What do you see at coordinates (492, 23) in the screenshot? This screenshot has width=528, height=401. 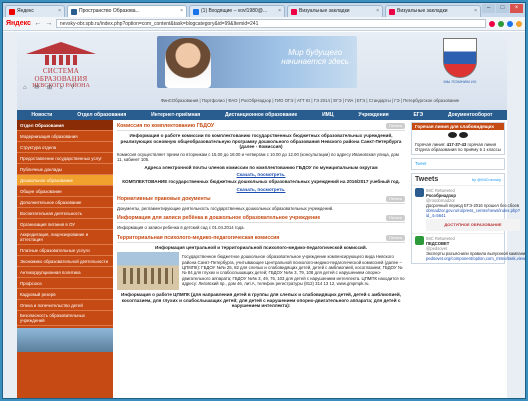 I see `bookmark-icon` at bounding box center [492, 23].